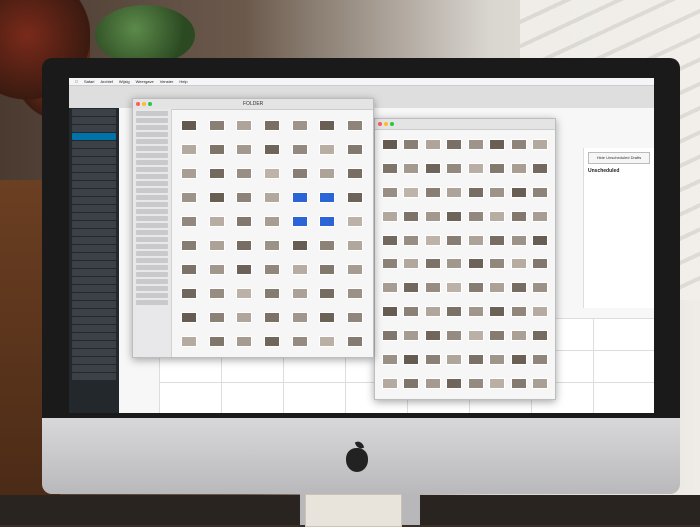  Describe the element at coordinates (465, 124) in the screenshot. I see `finder-titlebar` at that location.